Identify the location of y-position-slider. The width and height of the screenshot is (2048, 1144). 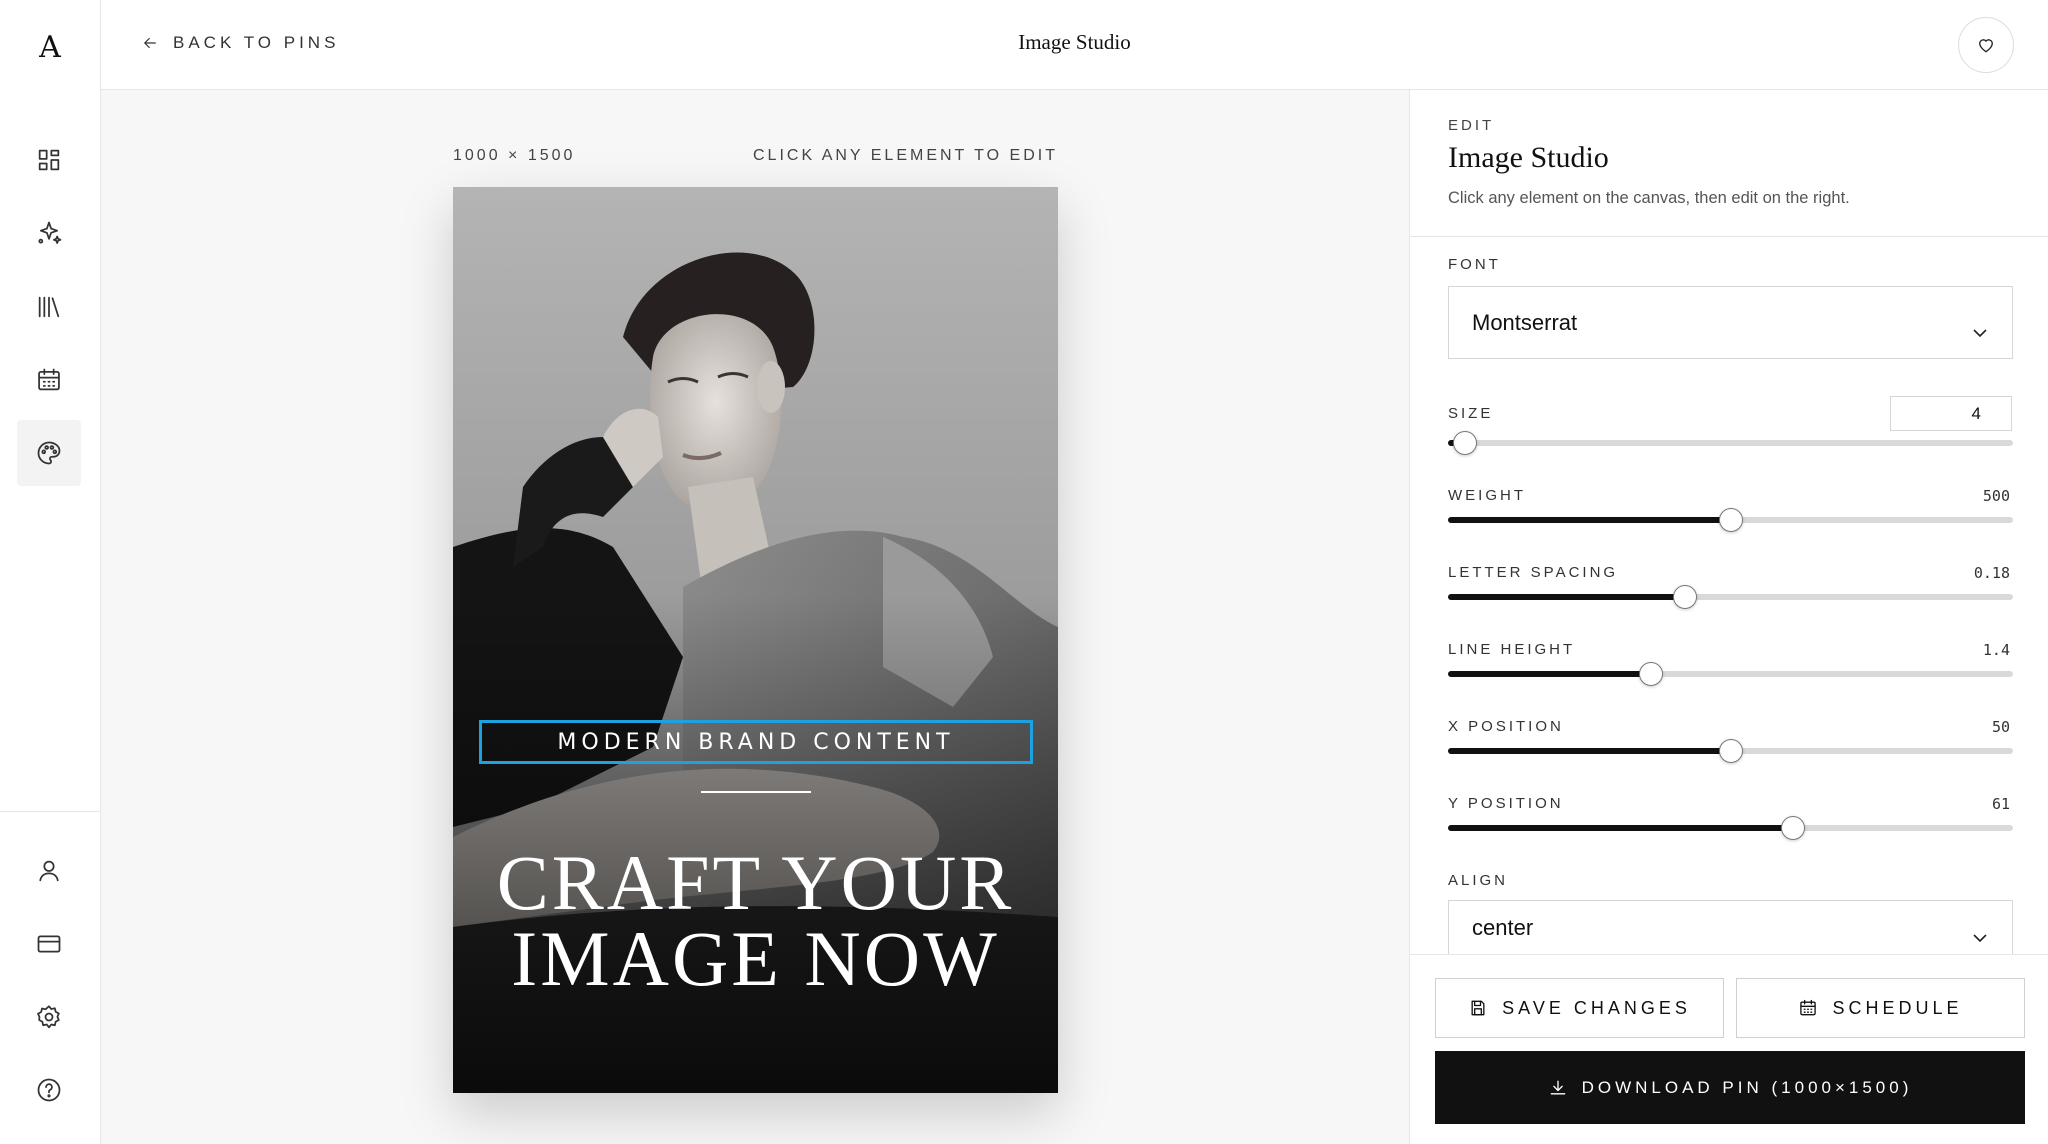
(1730, 828).